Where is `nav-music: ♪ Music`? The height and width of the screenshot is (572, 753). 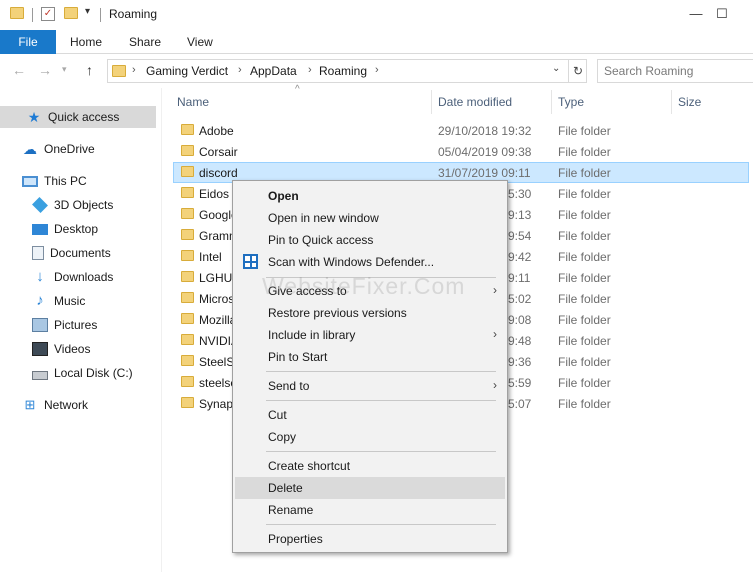 nav-music: ♪ Music is located at coordinates (78, 301).